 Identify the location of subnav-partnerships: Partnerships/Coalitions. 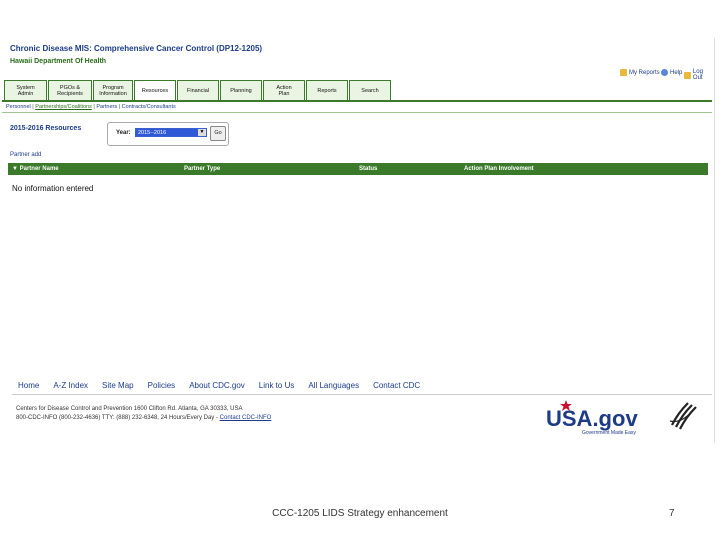
(63, 107).